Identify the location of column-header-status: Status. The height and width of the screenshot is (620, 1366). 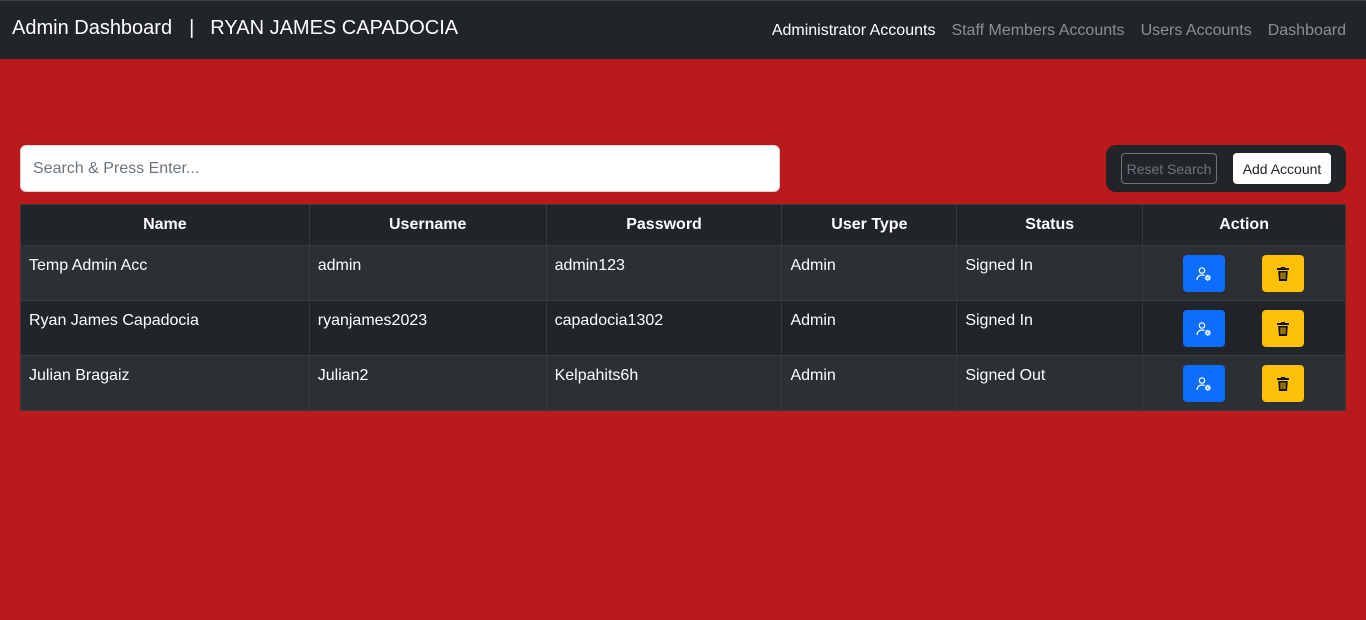
(1050, 225).